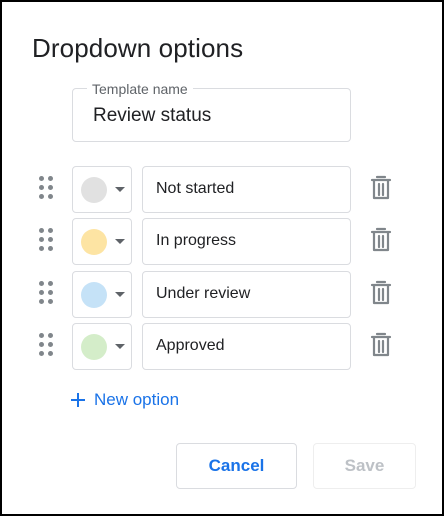 This screenshot has height=516, width=444. Describe the element at coordinates (236, 466) in the screenshot. I see `cancel-button: Cancel` at that location.